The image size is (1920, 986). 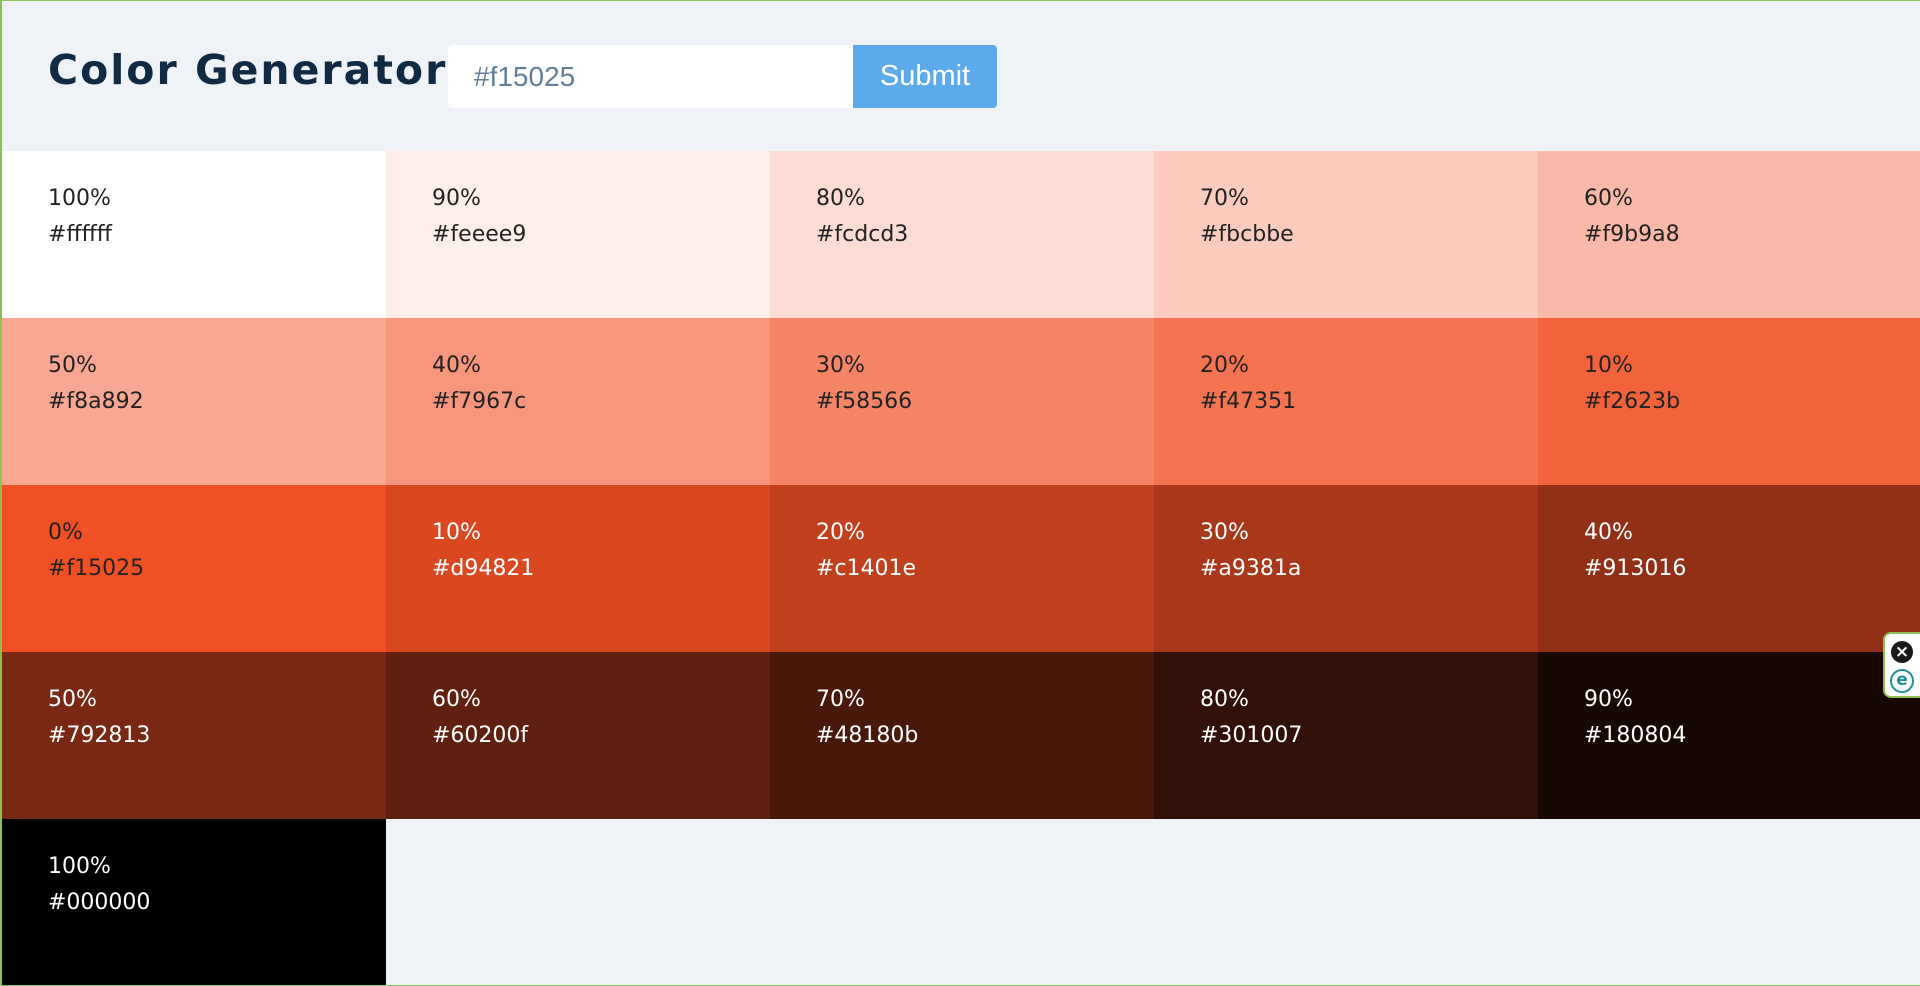 I want to click on color-swatch: 10% #f2623b, so click(x=1729, y=401).